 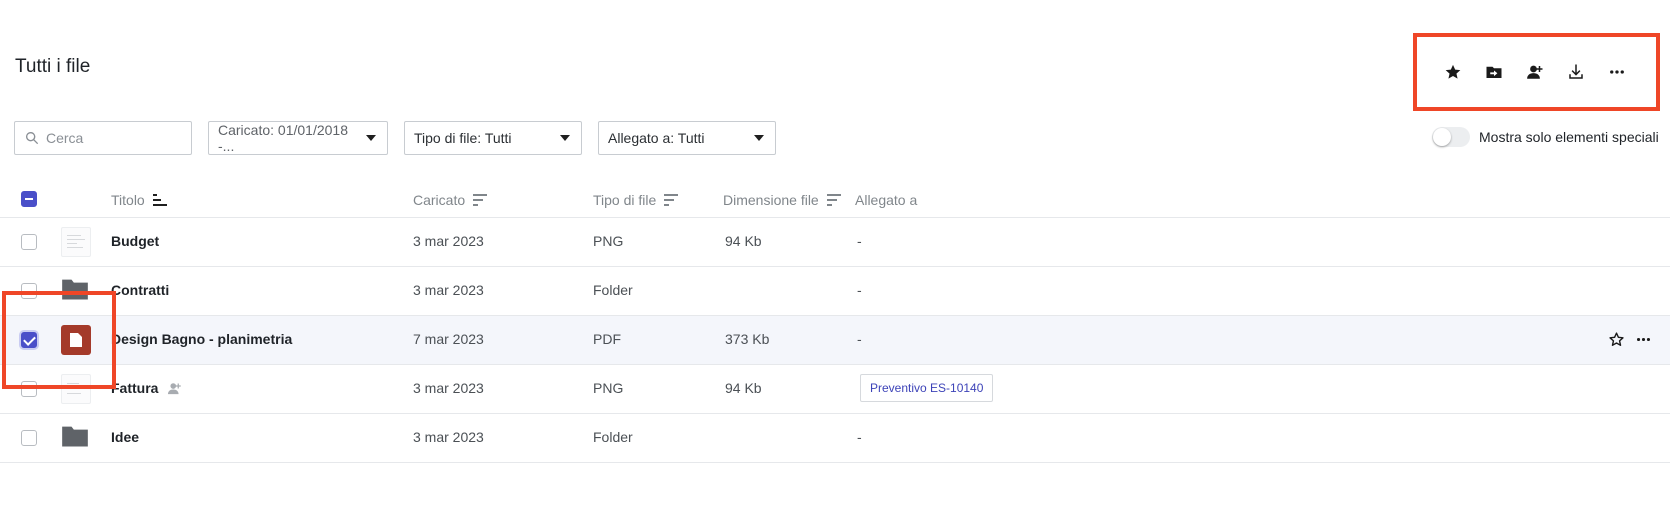 I want to click on toggle-knob, so click(x=1442, y=137).